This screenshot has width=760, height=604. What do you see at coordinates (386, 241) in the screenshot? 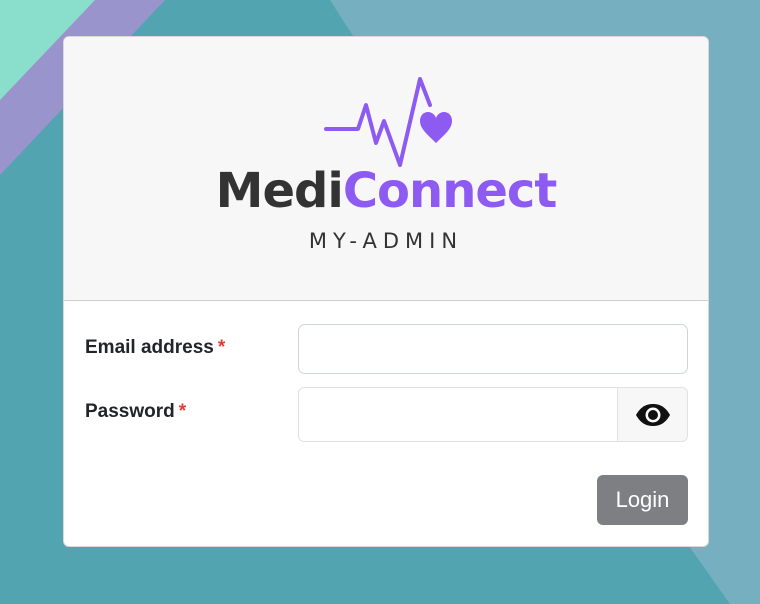
I see `brand-subtitle: MY-ADMIN` at bounding box center [386, 241].